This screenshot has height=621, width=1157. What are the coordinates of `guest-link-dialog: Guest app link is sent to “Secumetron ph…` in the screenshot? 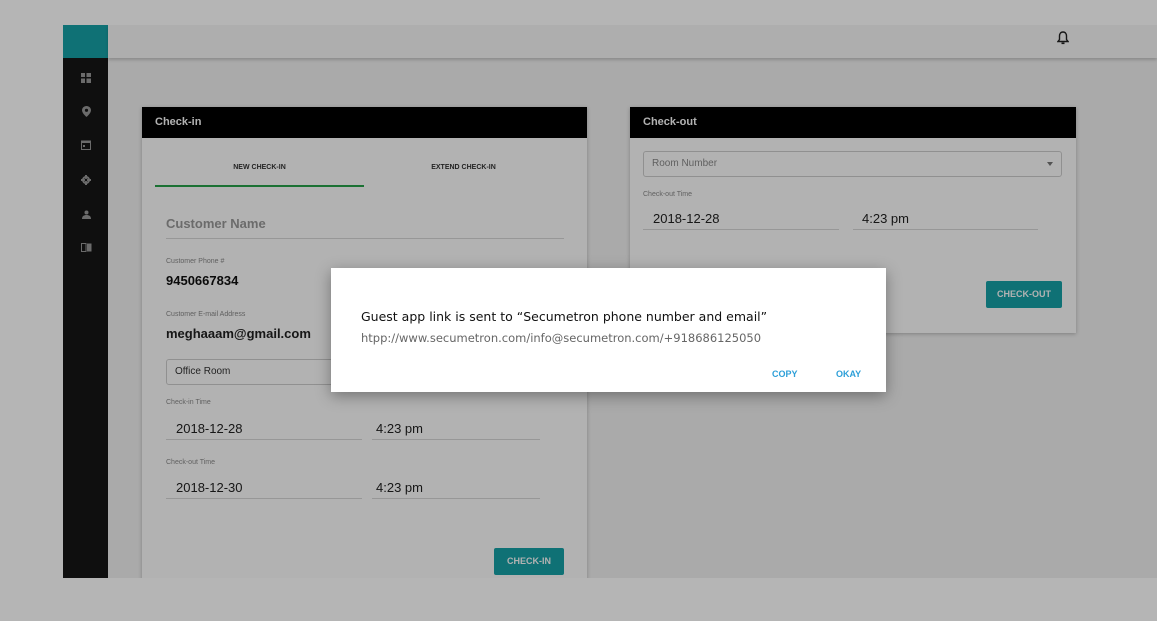 It's located at (608, 330).